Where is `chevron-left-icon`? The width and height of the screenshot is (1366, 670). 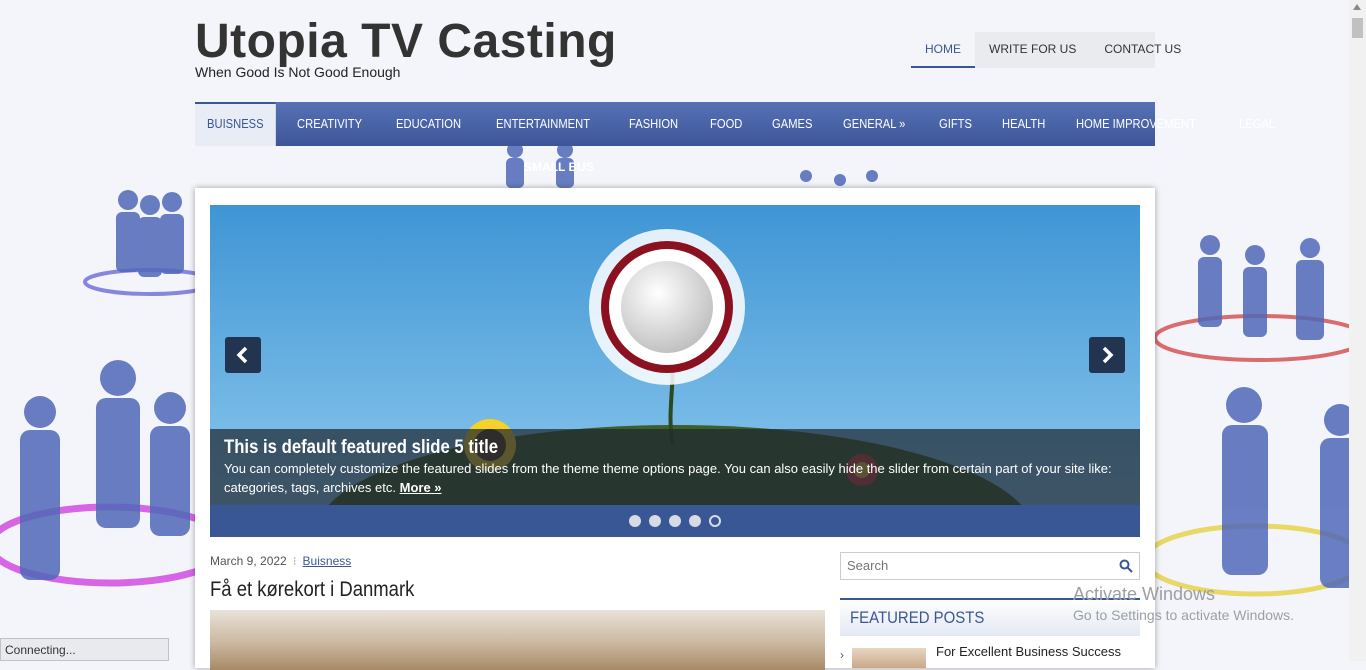
chevron-left-icon is located at coordinates (242, 355).